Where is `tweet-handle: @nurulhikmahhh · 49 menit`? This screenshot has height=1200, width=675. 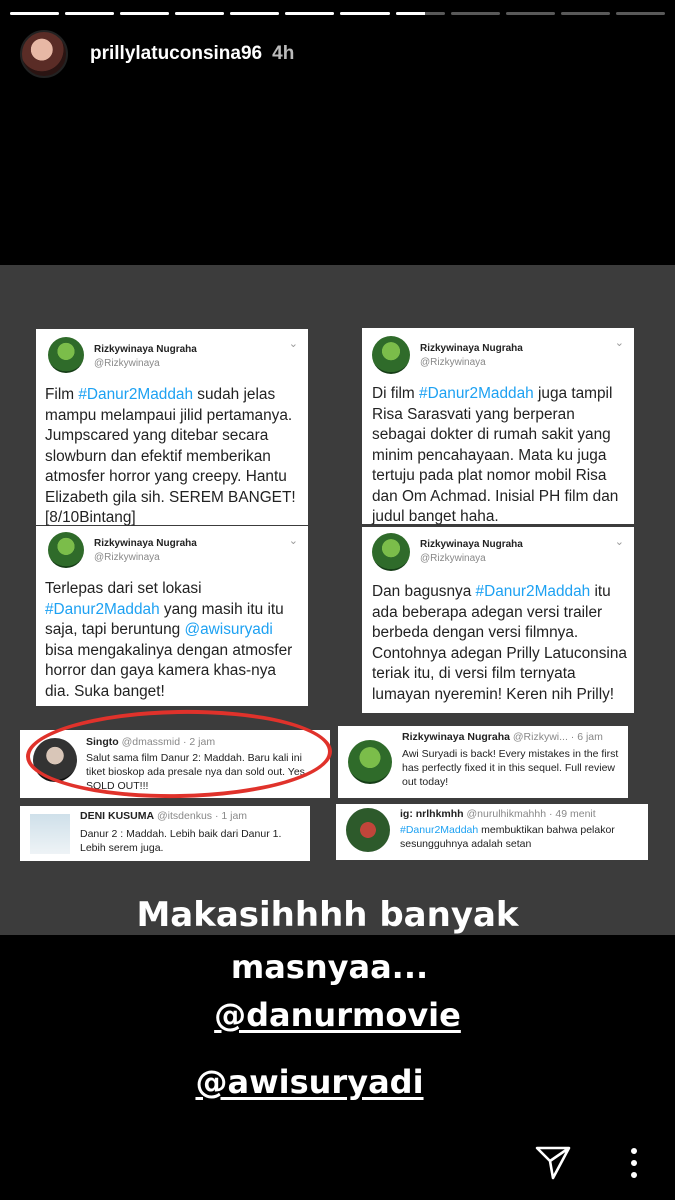 tweet-handle: @nurulhikmahhh · 49 menit is located at coordinates (531, 814).